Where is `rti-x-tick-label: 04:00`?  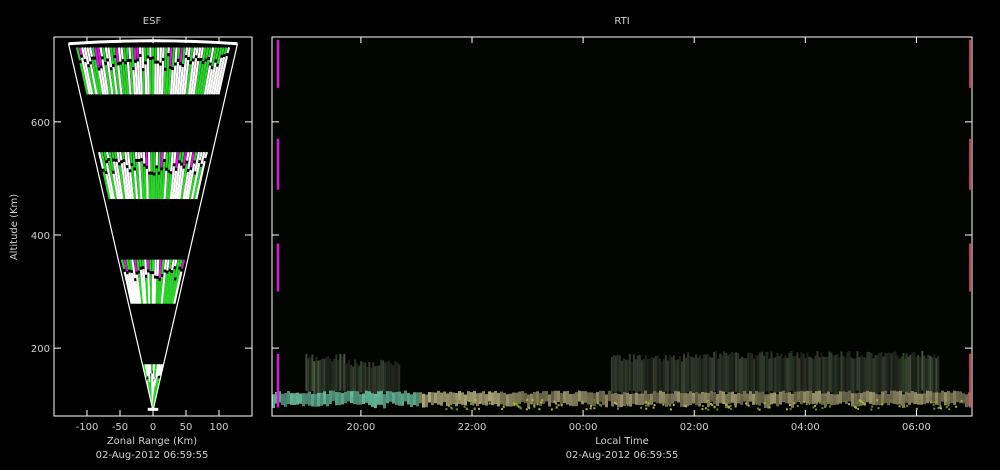
rti-x-tick-label: 04:00 is located at coordinates (805, 427).